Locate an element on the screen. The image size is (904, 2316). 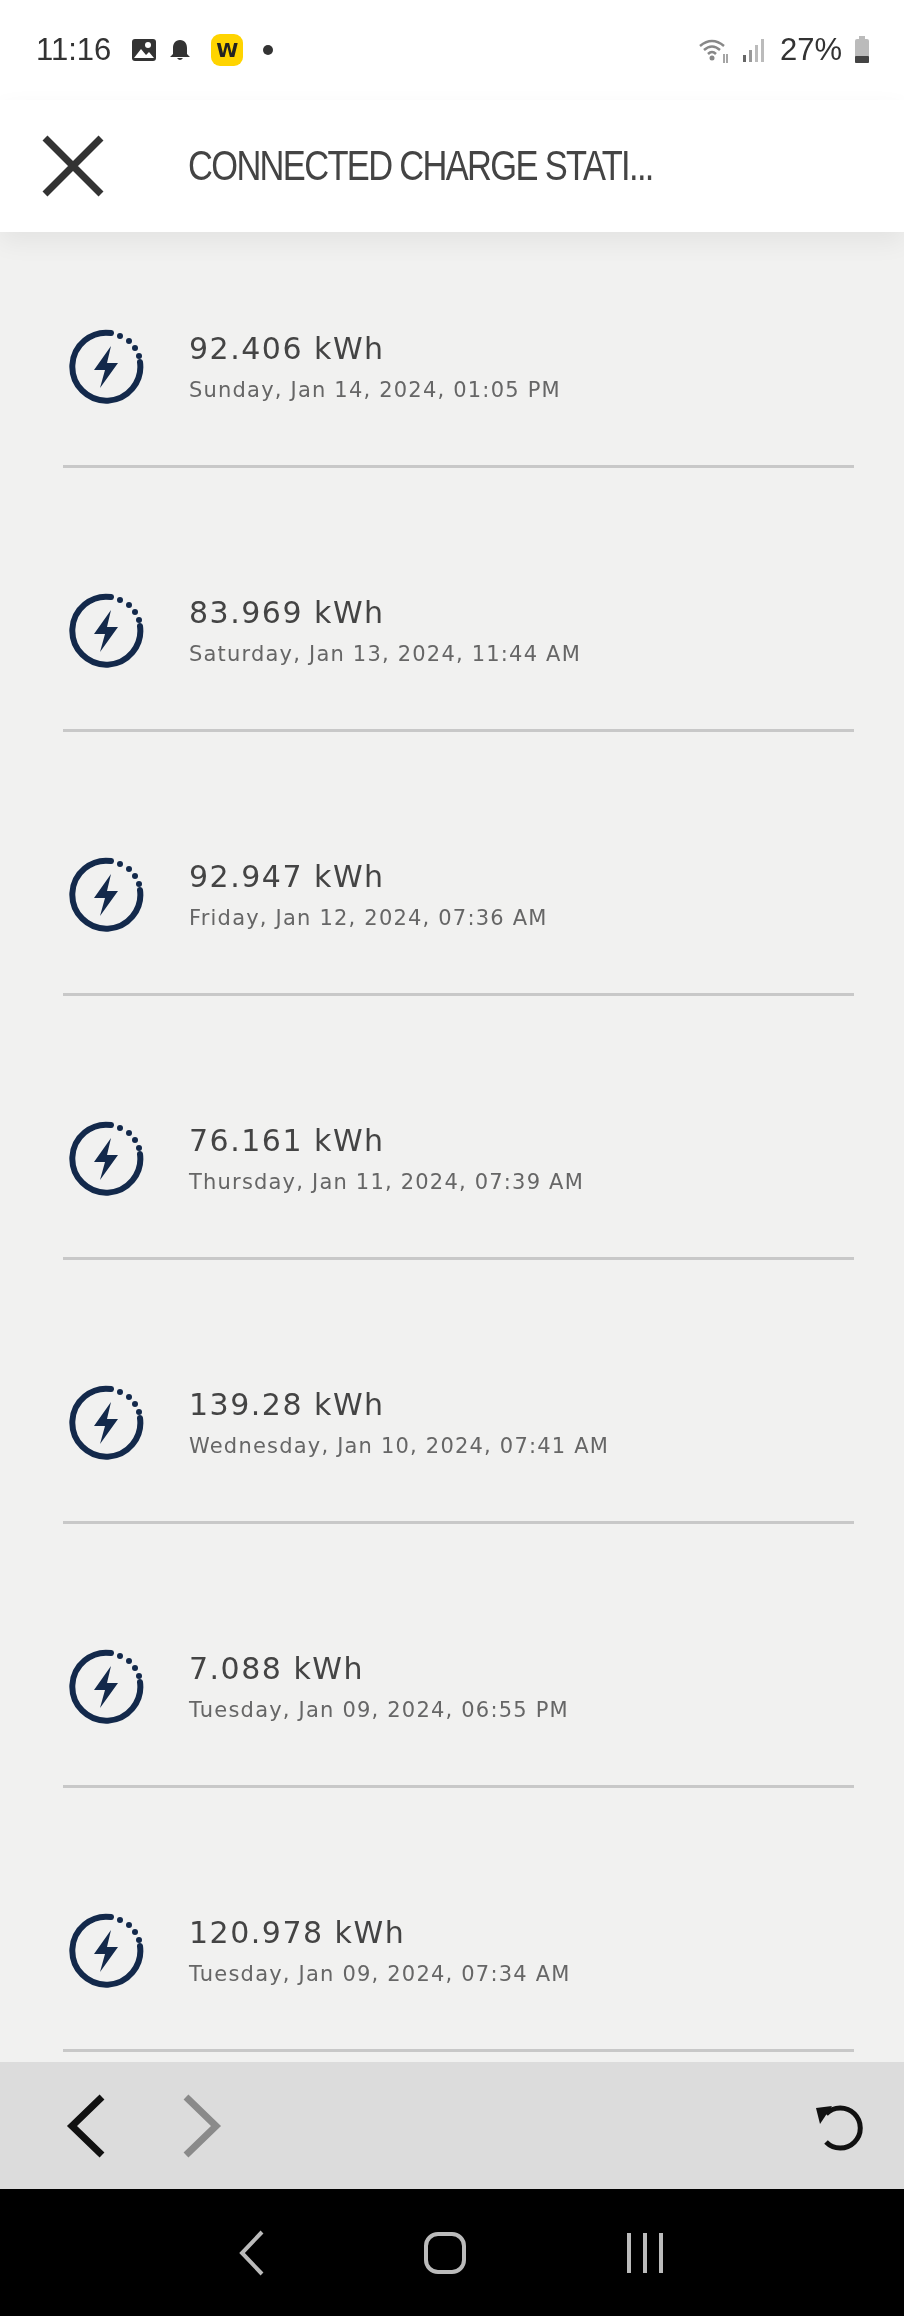
charge-session-item: 92.406 kWh Sunday, Jan 14, 2024, 01:05 PM is located at coordinates (458, 350).